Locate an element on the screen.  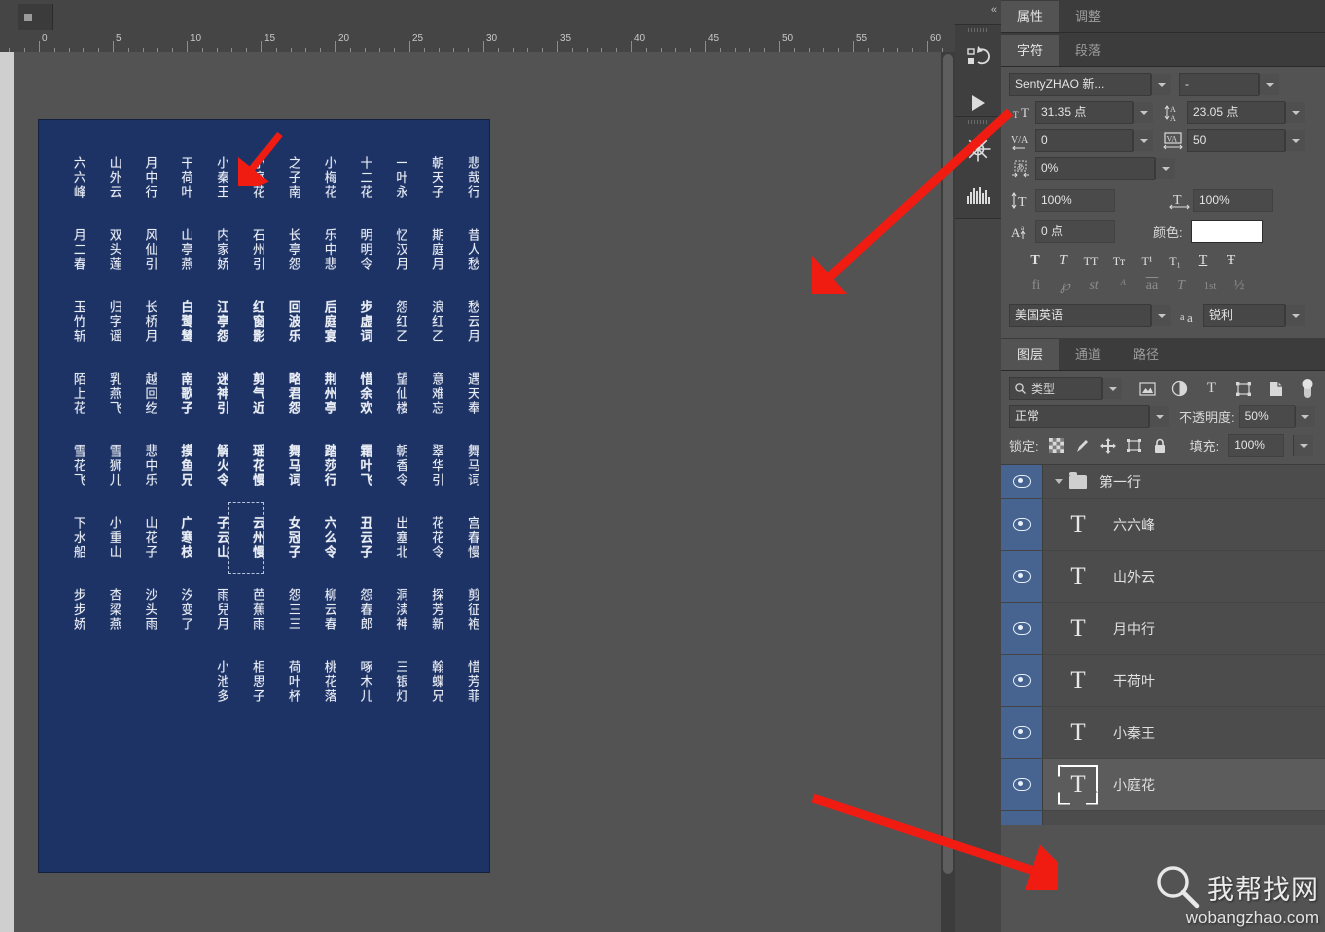
tab-paragraph: 段落 is located at coordinates (1088, 50).